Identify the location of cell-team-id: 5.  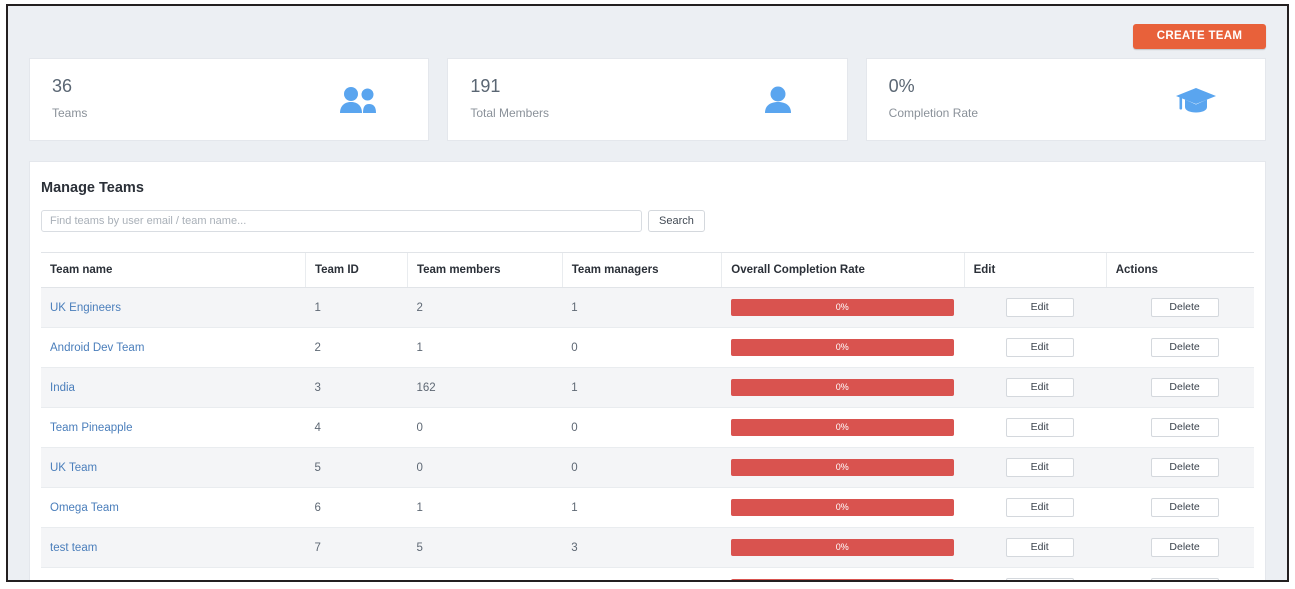
(356, 467).